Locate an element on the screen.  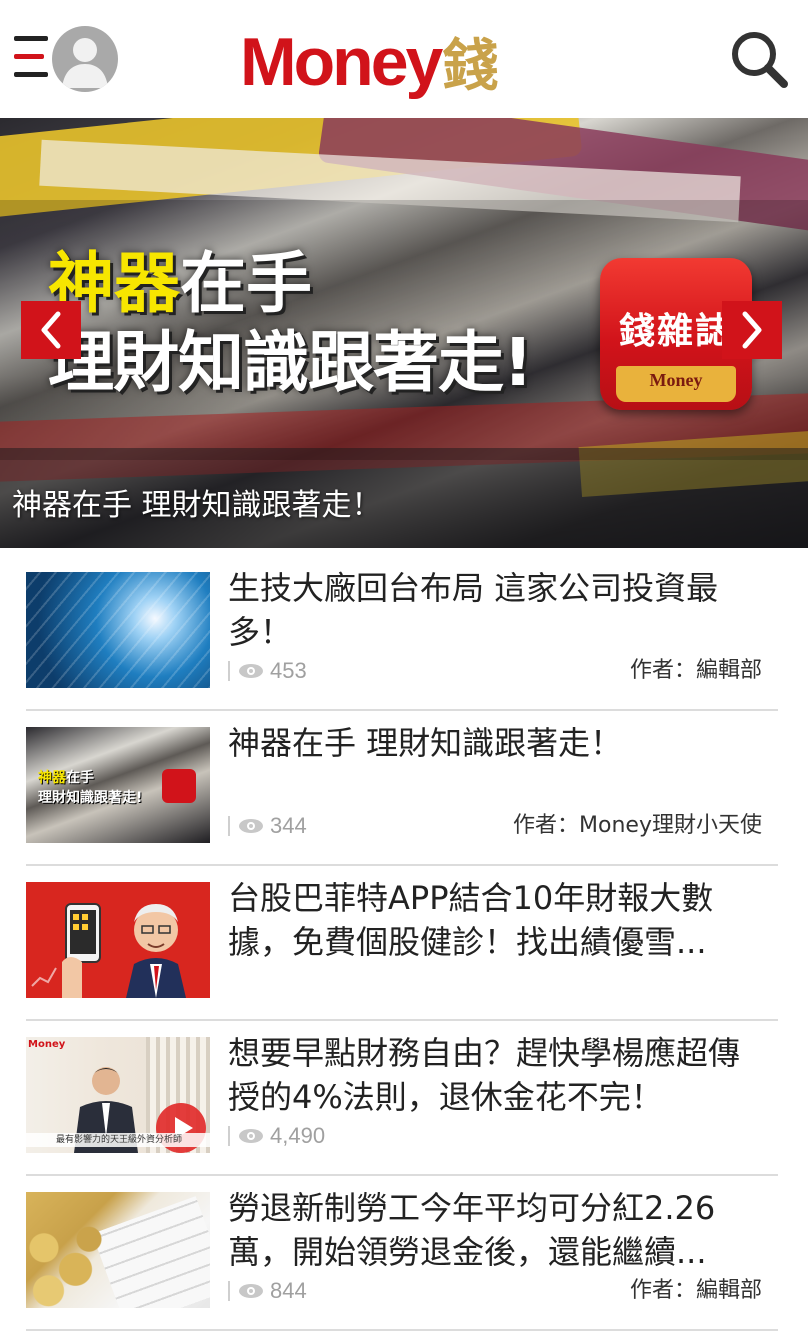
article-item: 生技大廠回台布局 這家公司投資最多！ 453 作者：編輯部 is located at coordinates (402, 633).